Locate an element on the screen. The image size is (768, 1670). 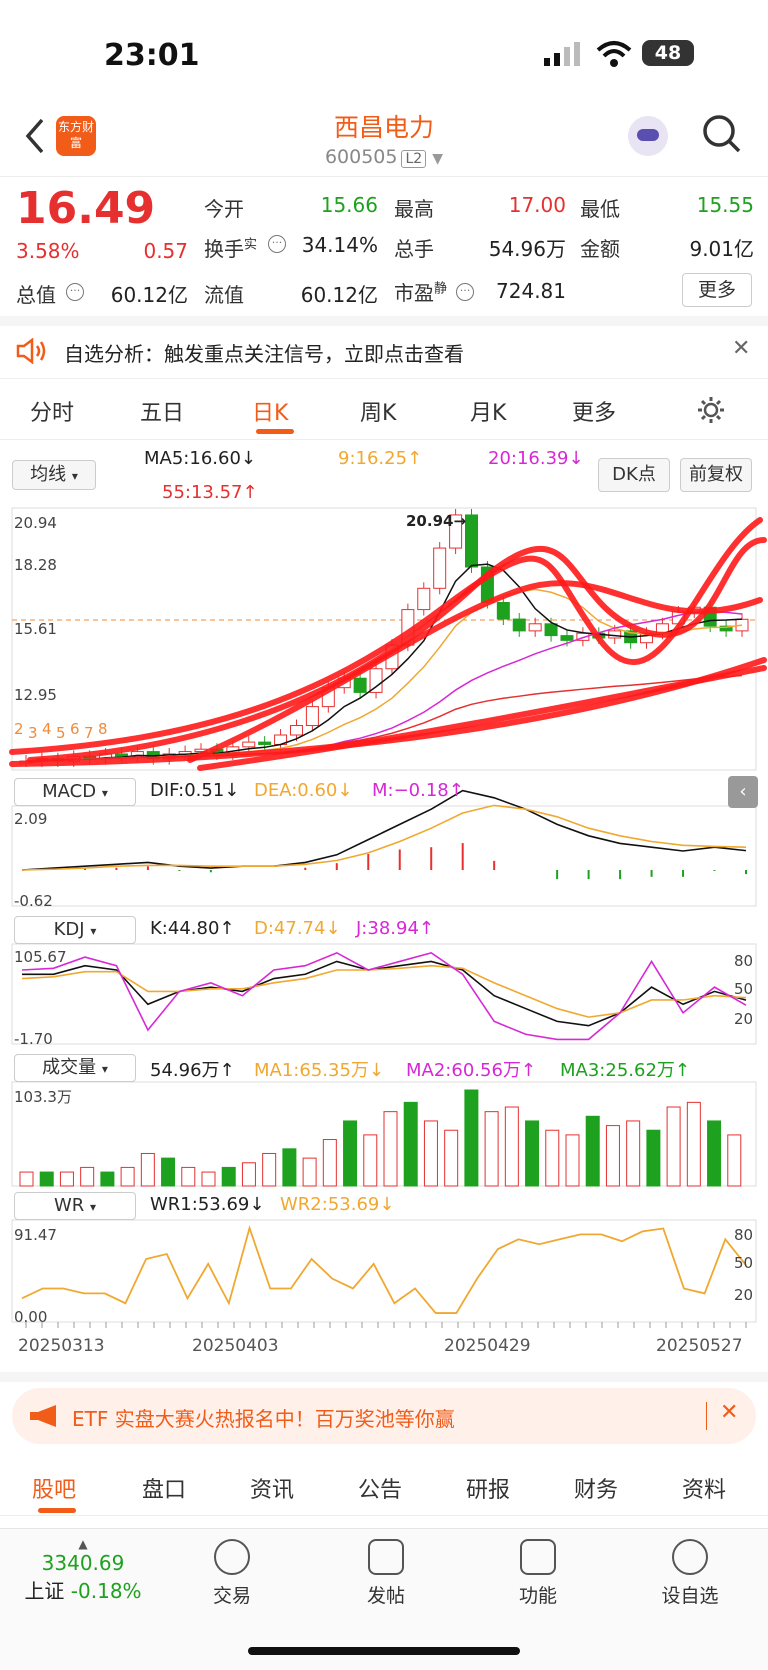
tab-guba: 股吧 is located at coordinates (54, 1488).